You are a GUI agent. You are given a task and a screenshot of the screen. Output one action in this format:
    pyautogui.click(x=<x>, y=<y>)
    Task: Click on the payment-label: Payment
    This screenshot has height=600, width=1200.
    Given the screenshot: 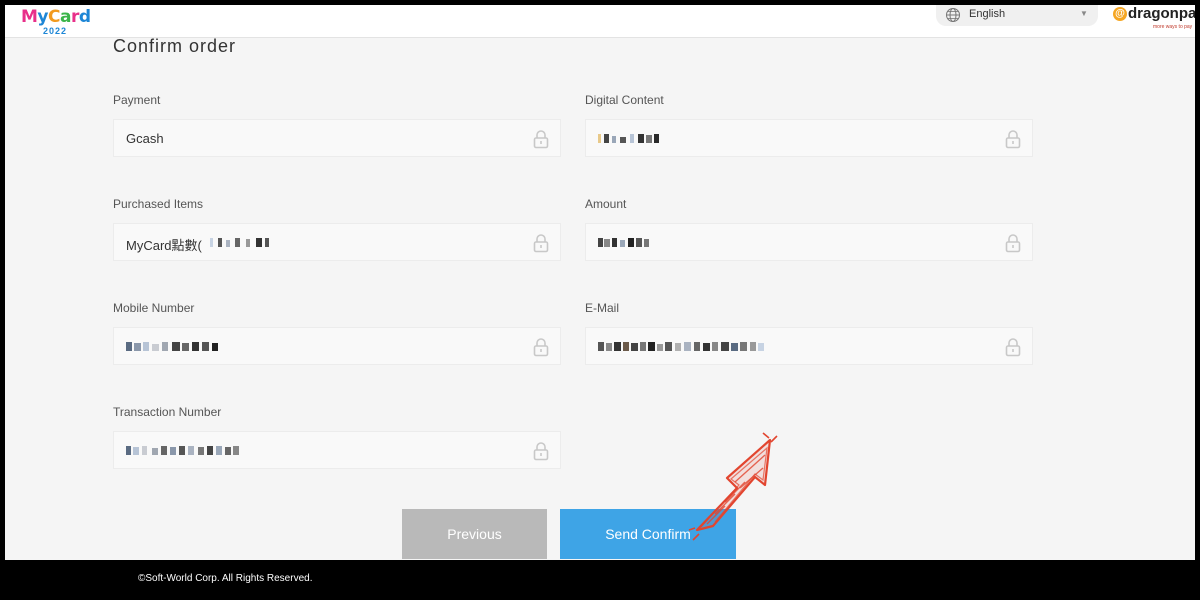 What is the action you would take?
    pyautogui.click(x=137, y=100)
    